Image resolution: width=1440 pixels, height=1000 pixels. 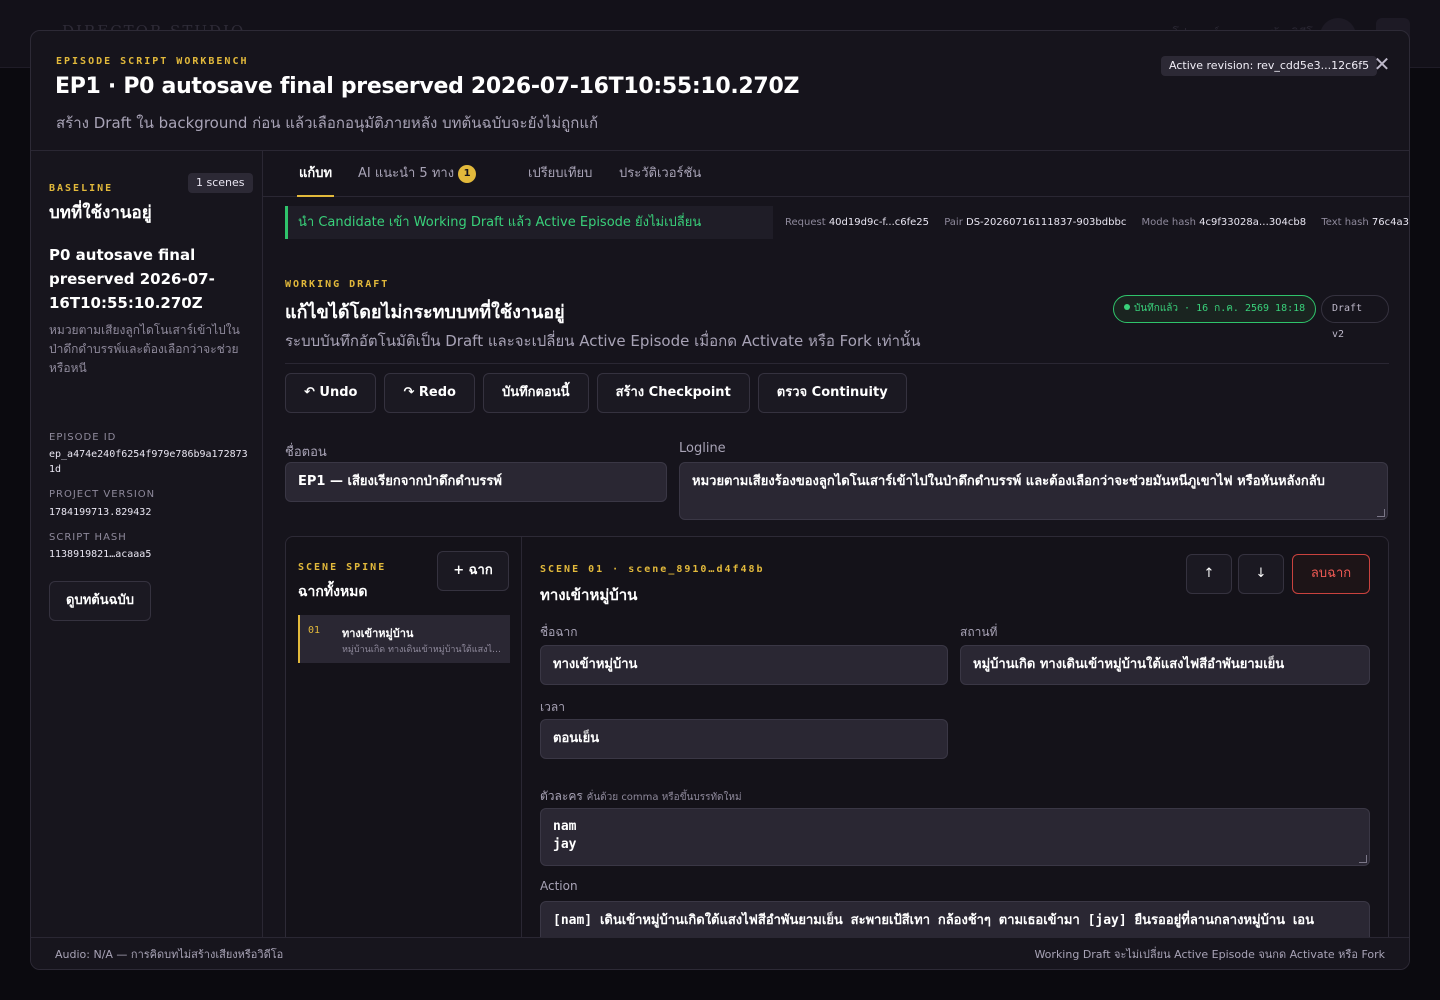 What do you see at coordinates (664, 797) in the screenshot?
I see `characters-hint: คั่นด้วย comma หรือขึ้นบรรทัดใหม่` at bounding box center [664, 797].